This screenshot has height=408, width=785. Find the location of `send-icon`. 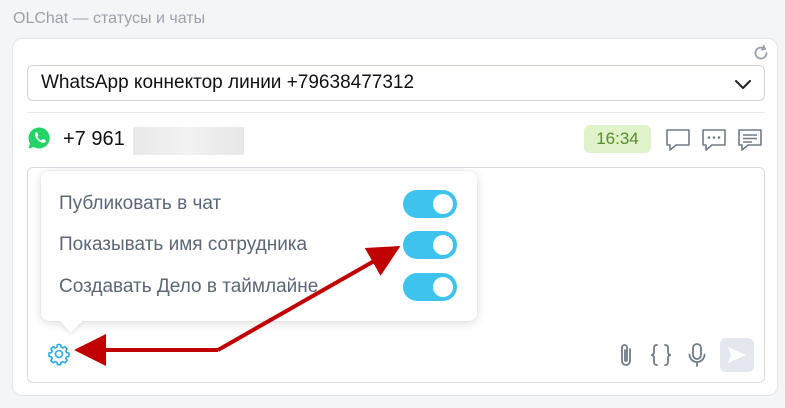

send-icon is located at coordinates (737, 355).